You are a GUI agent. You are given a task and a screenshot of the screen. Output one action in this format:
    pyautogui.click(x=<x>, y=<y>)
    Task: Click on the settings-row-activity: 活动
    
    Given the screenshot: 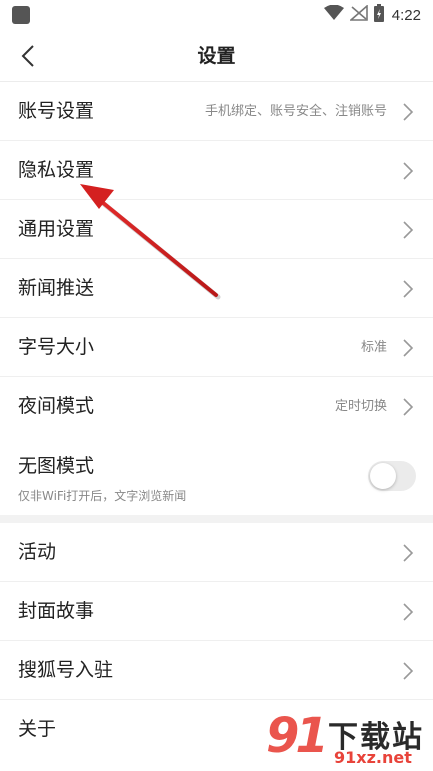 What is the action you would take?
    pyautogui.click(x=216, y=552)
    